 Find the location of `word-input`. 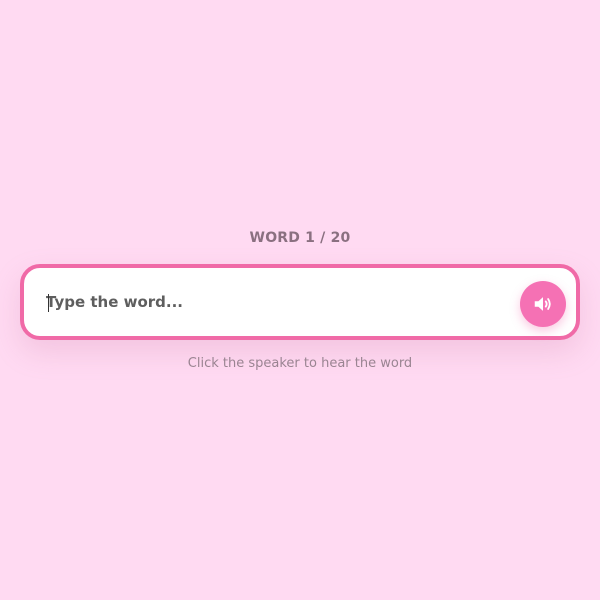

word-input is located at coordinates (276, 302).